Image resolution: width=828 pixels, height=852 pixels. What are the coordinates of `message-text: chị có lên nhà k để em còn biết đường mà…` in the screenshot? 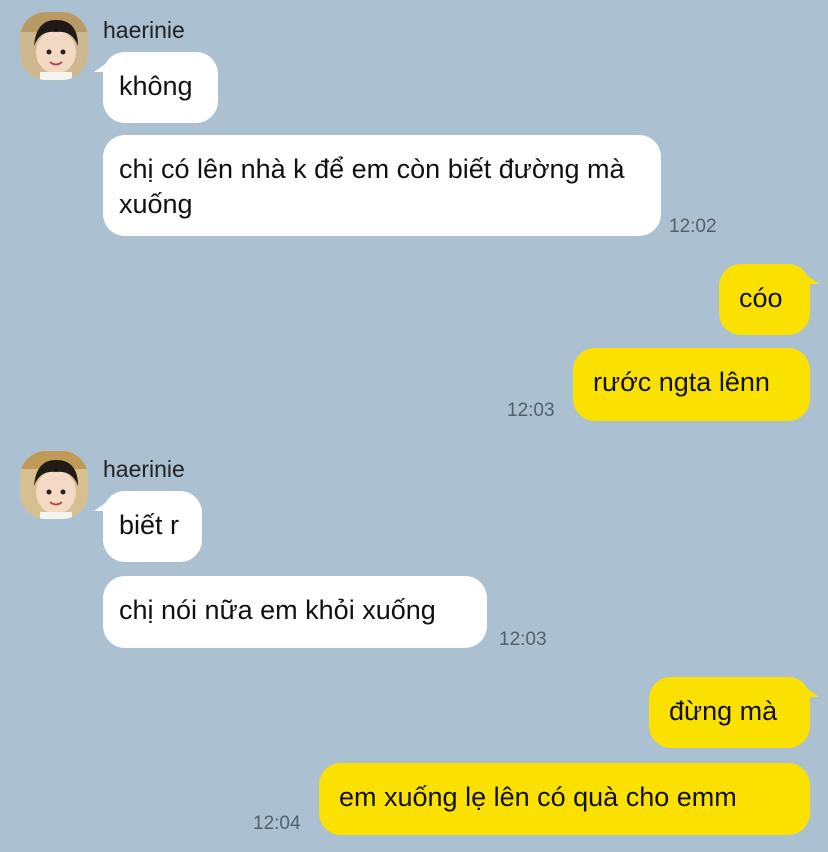 It's located at (372, 186).